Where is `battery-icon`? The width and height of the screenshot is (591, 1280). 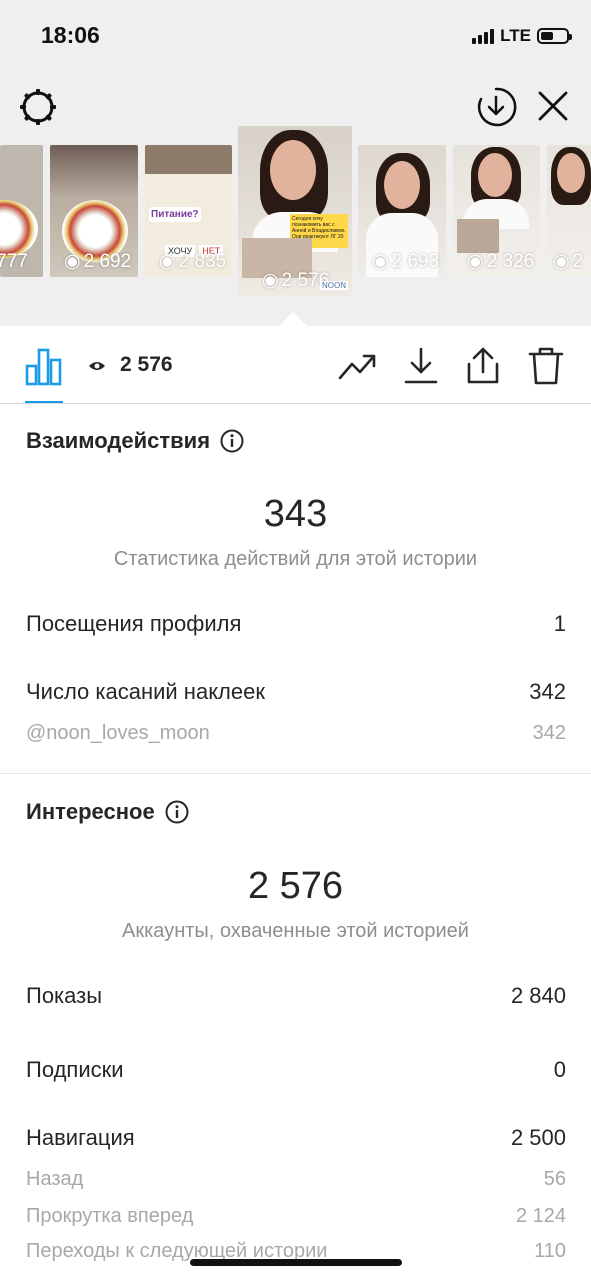
battery-icon is located at coordinates (554, 36).